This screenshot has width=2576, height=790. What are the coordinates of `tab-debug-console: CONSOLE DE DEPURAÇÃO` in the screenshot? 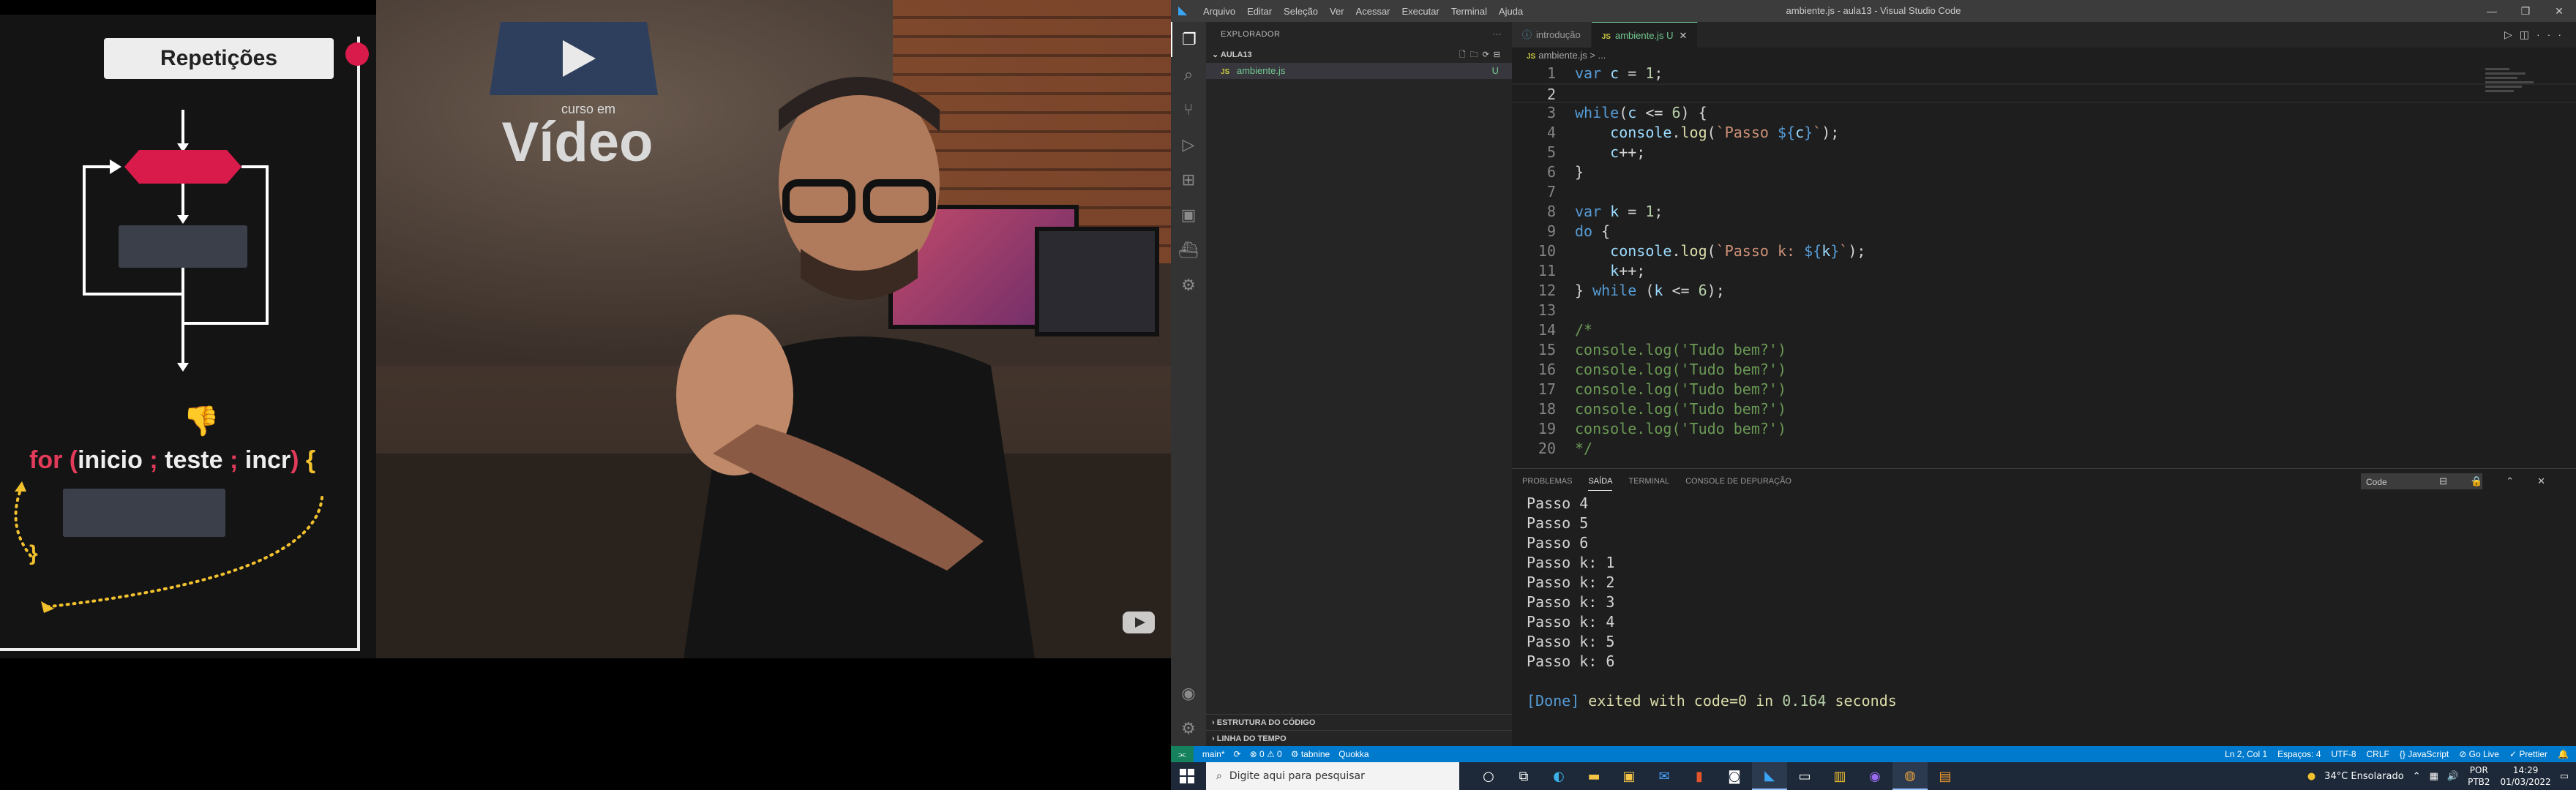 It's located at (1738, 481).